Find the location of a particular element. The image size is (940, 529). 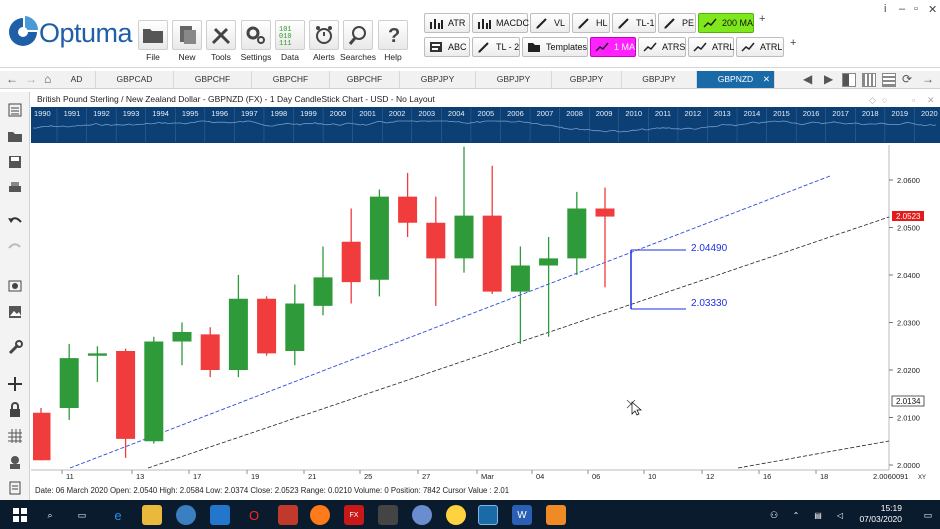

firefox-icon is located at coordinates (320, 515).